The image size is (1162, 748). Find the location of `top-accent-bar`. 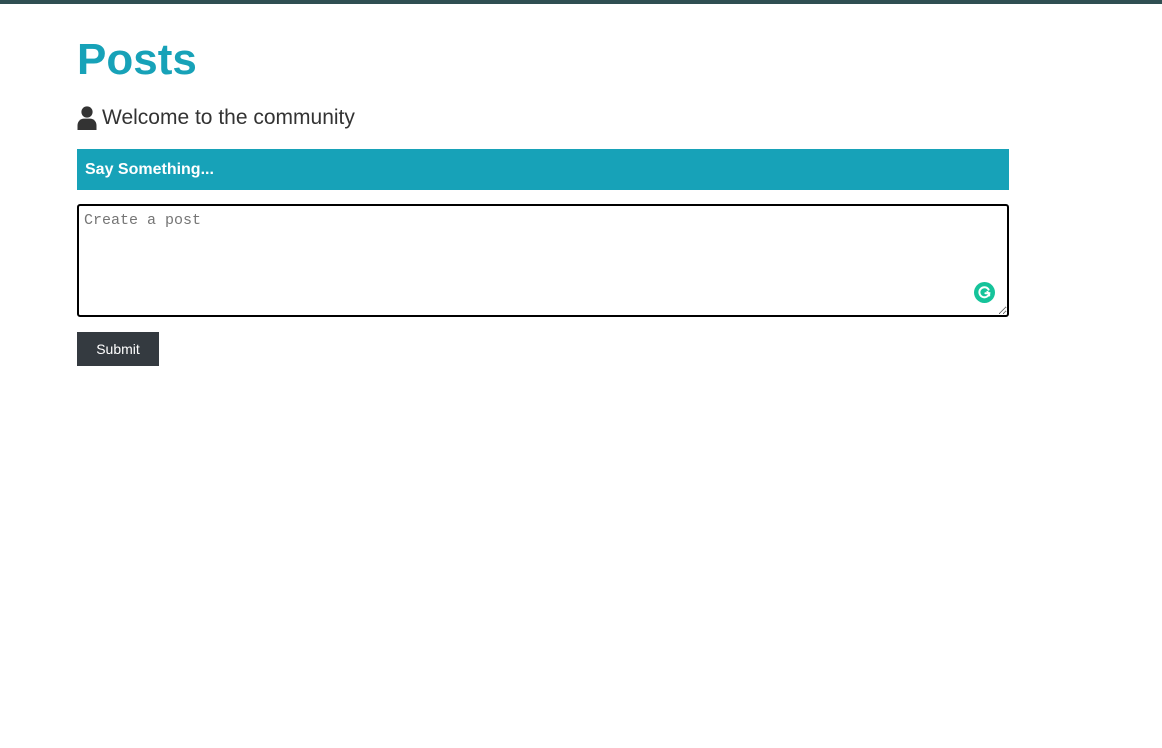

top-accent-bar is located at coordinates (581, 2).